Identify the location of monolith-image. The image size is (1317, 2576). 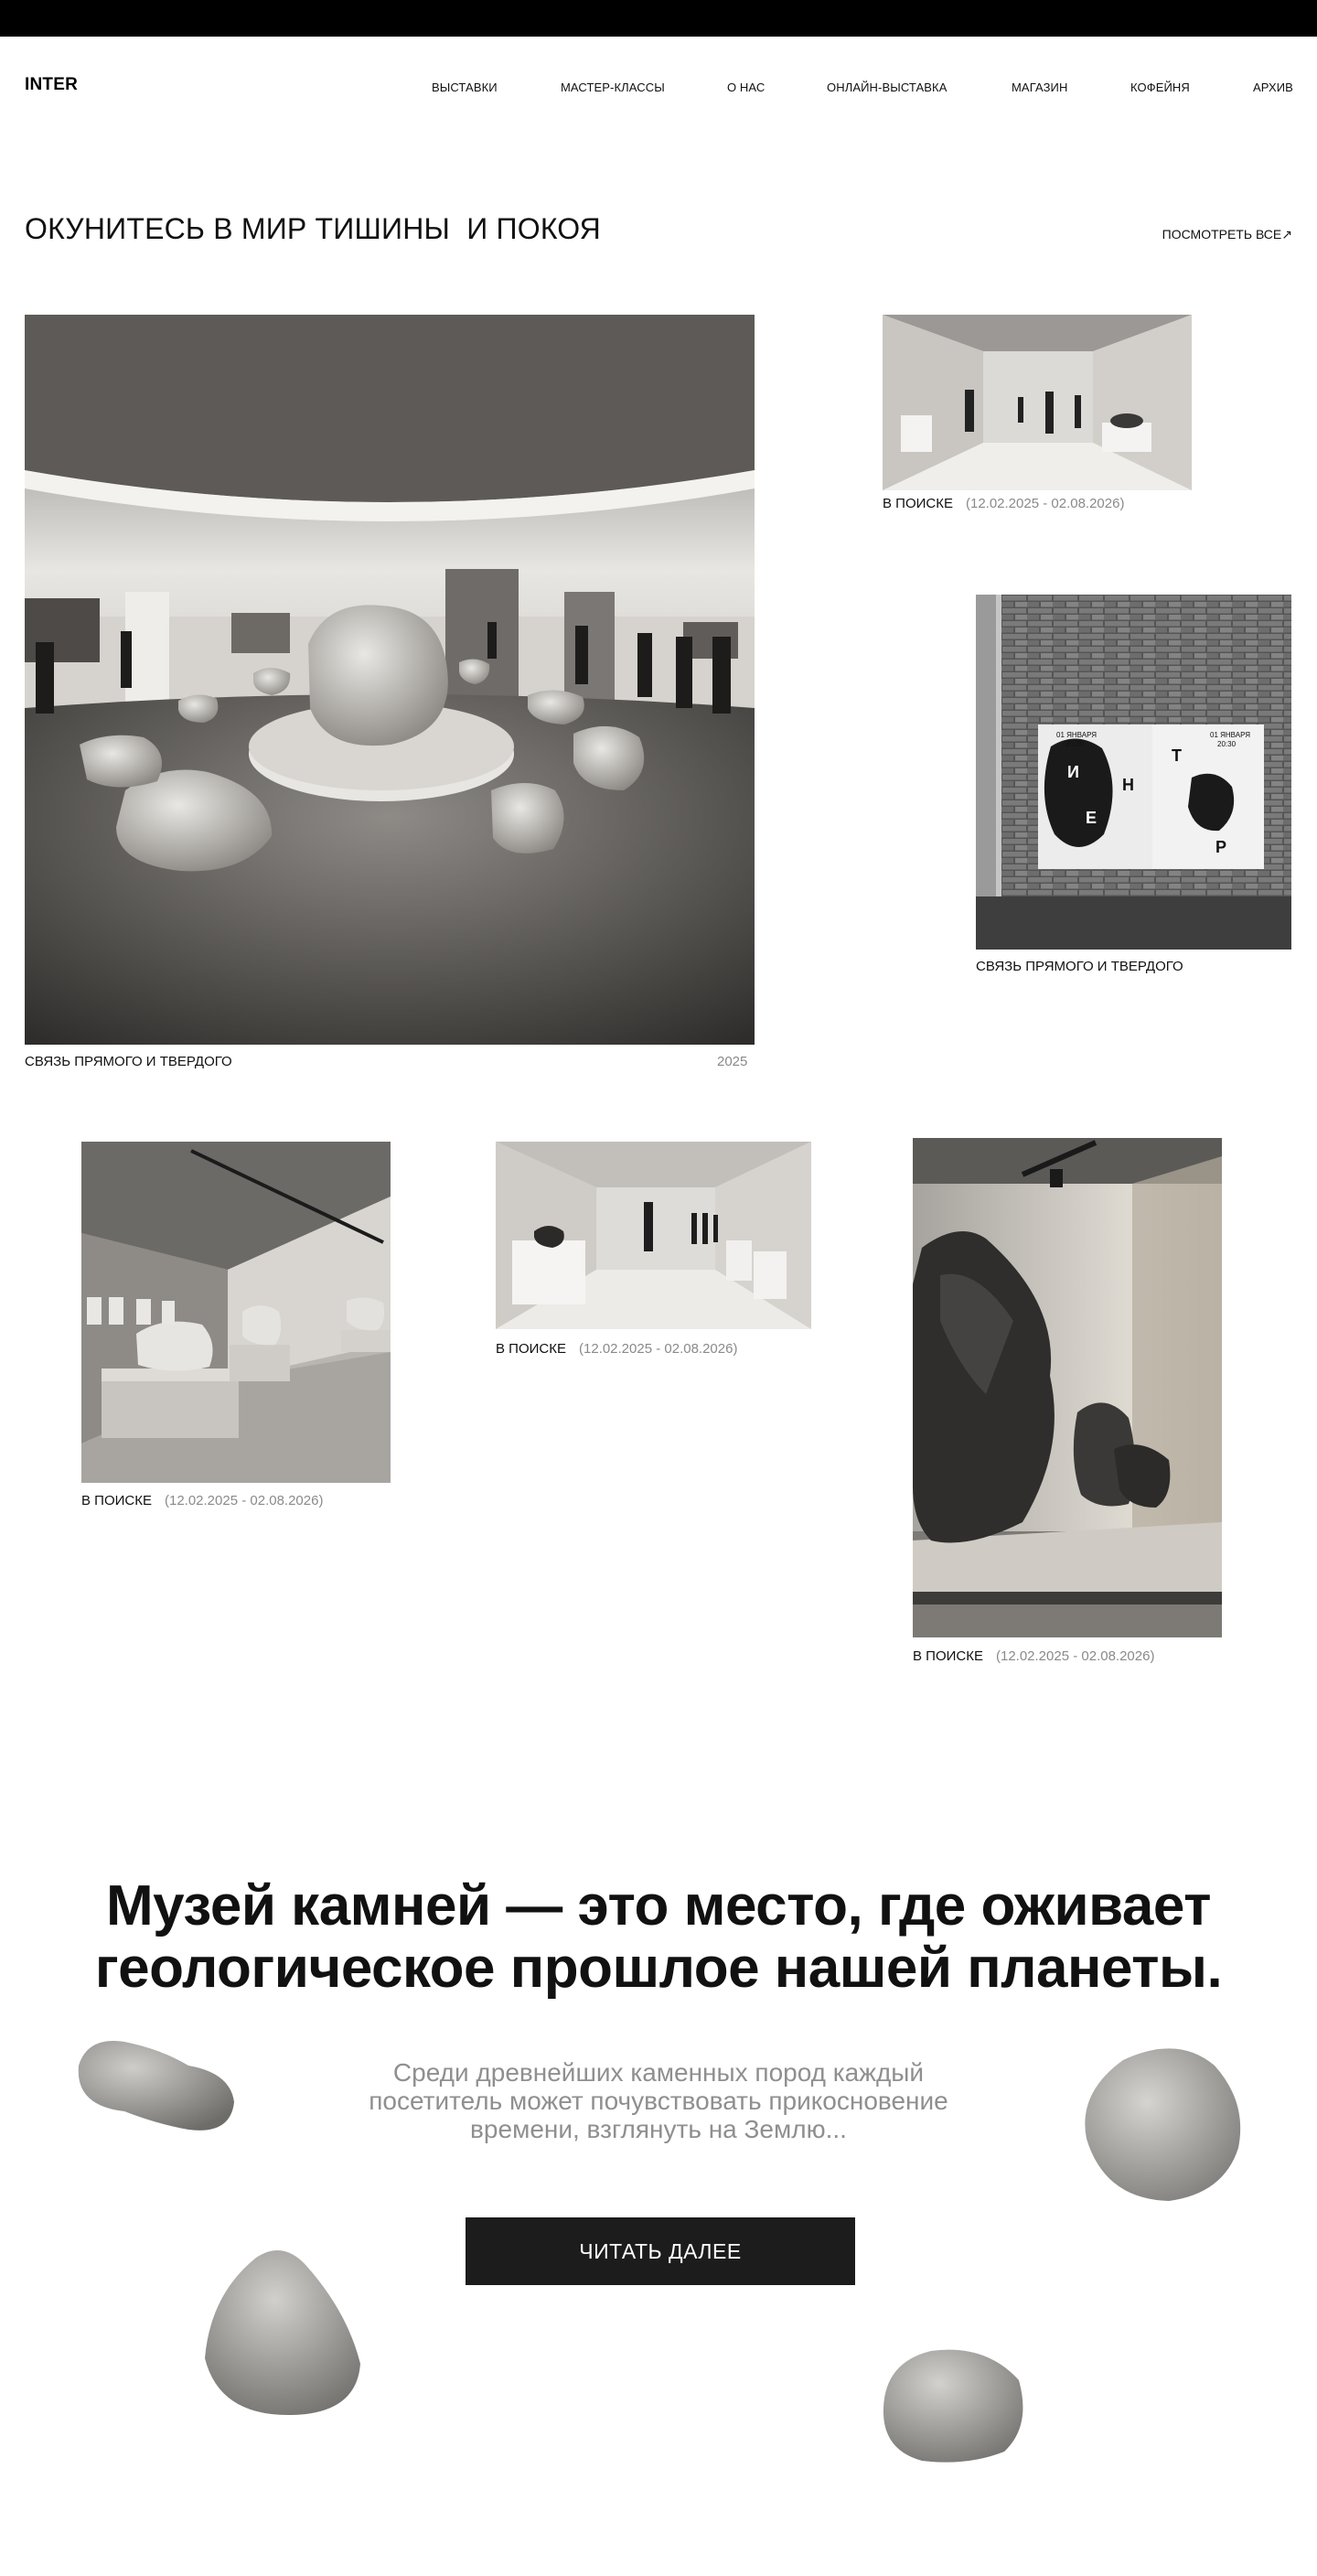
(1067, 1388).